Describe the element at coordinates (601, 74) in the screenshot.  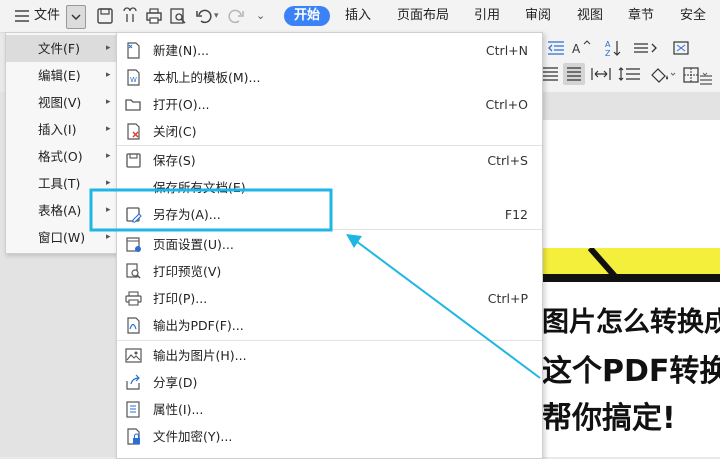
I see `column-width-icon` at that location.